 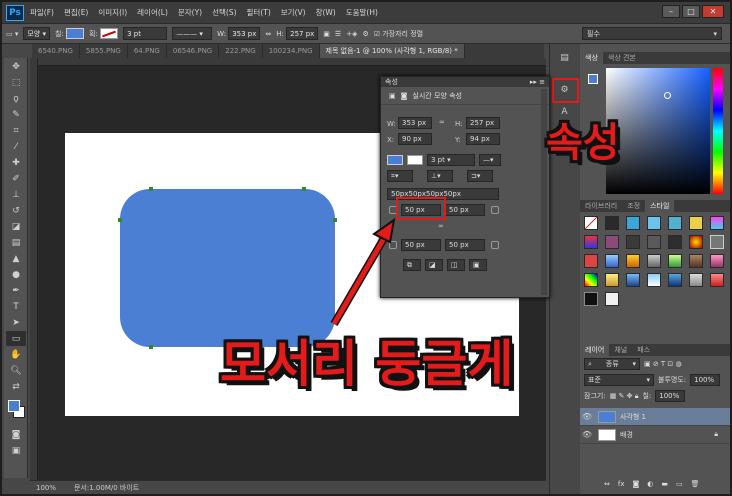 What do you see at coordinates (46, 488) in the screenshot?
I see `zoom-level: 100%` at bounding box center [46, 488].